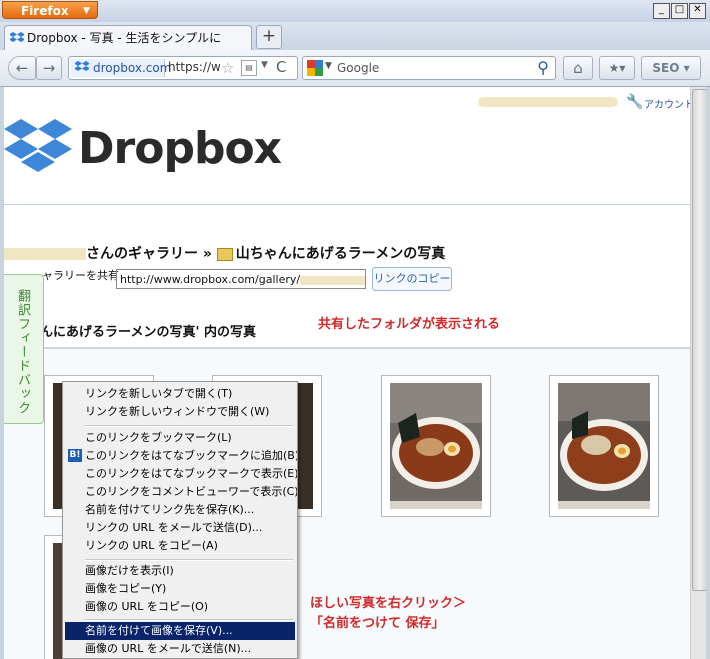 This screenshot has width=710, height=659. I want to click on feedback-label: 翻訳フィードバック, so click(22, 352).